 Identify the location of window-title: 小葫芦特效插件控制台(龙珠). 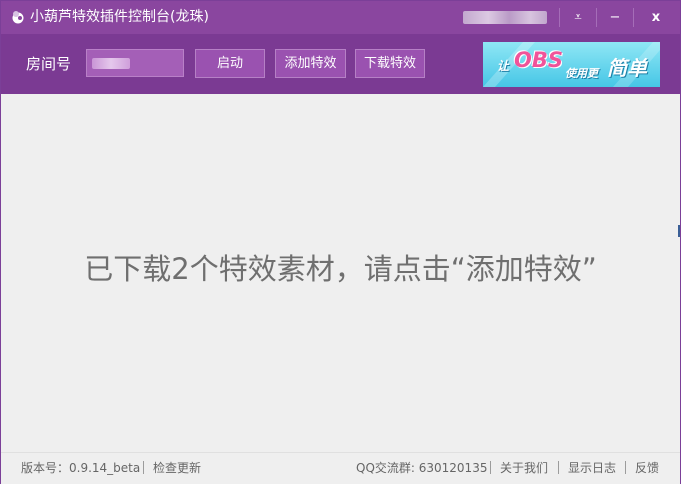
(119, 17).